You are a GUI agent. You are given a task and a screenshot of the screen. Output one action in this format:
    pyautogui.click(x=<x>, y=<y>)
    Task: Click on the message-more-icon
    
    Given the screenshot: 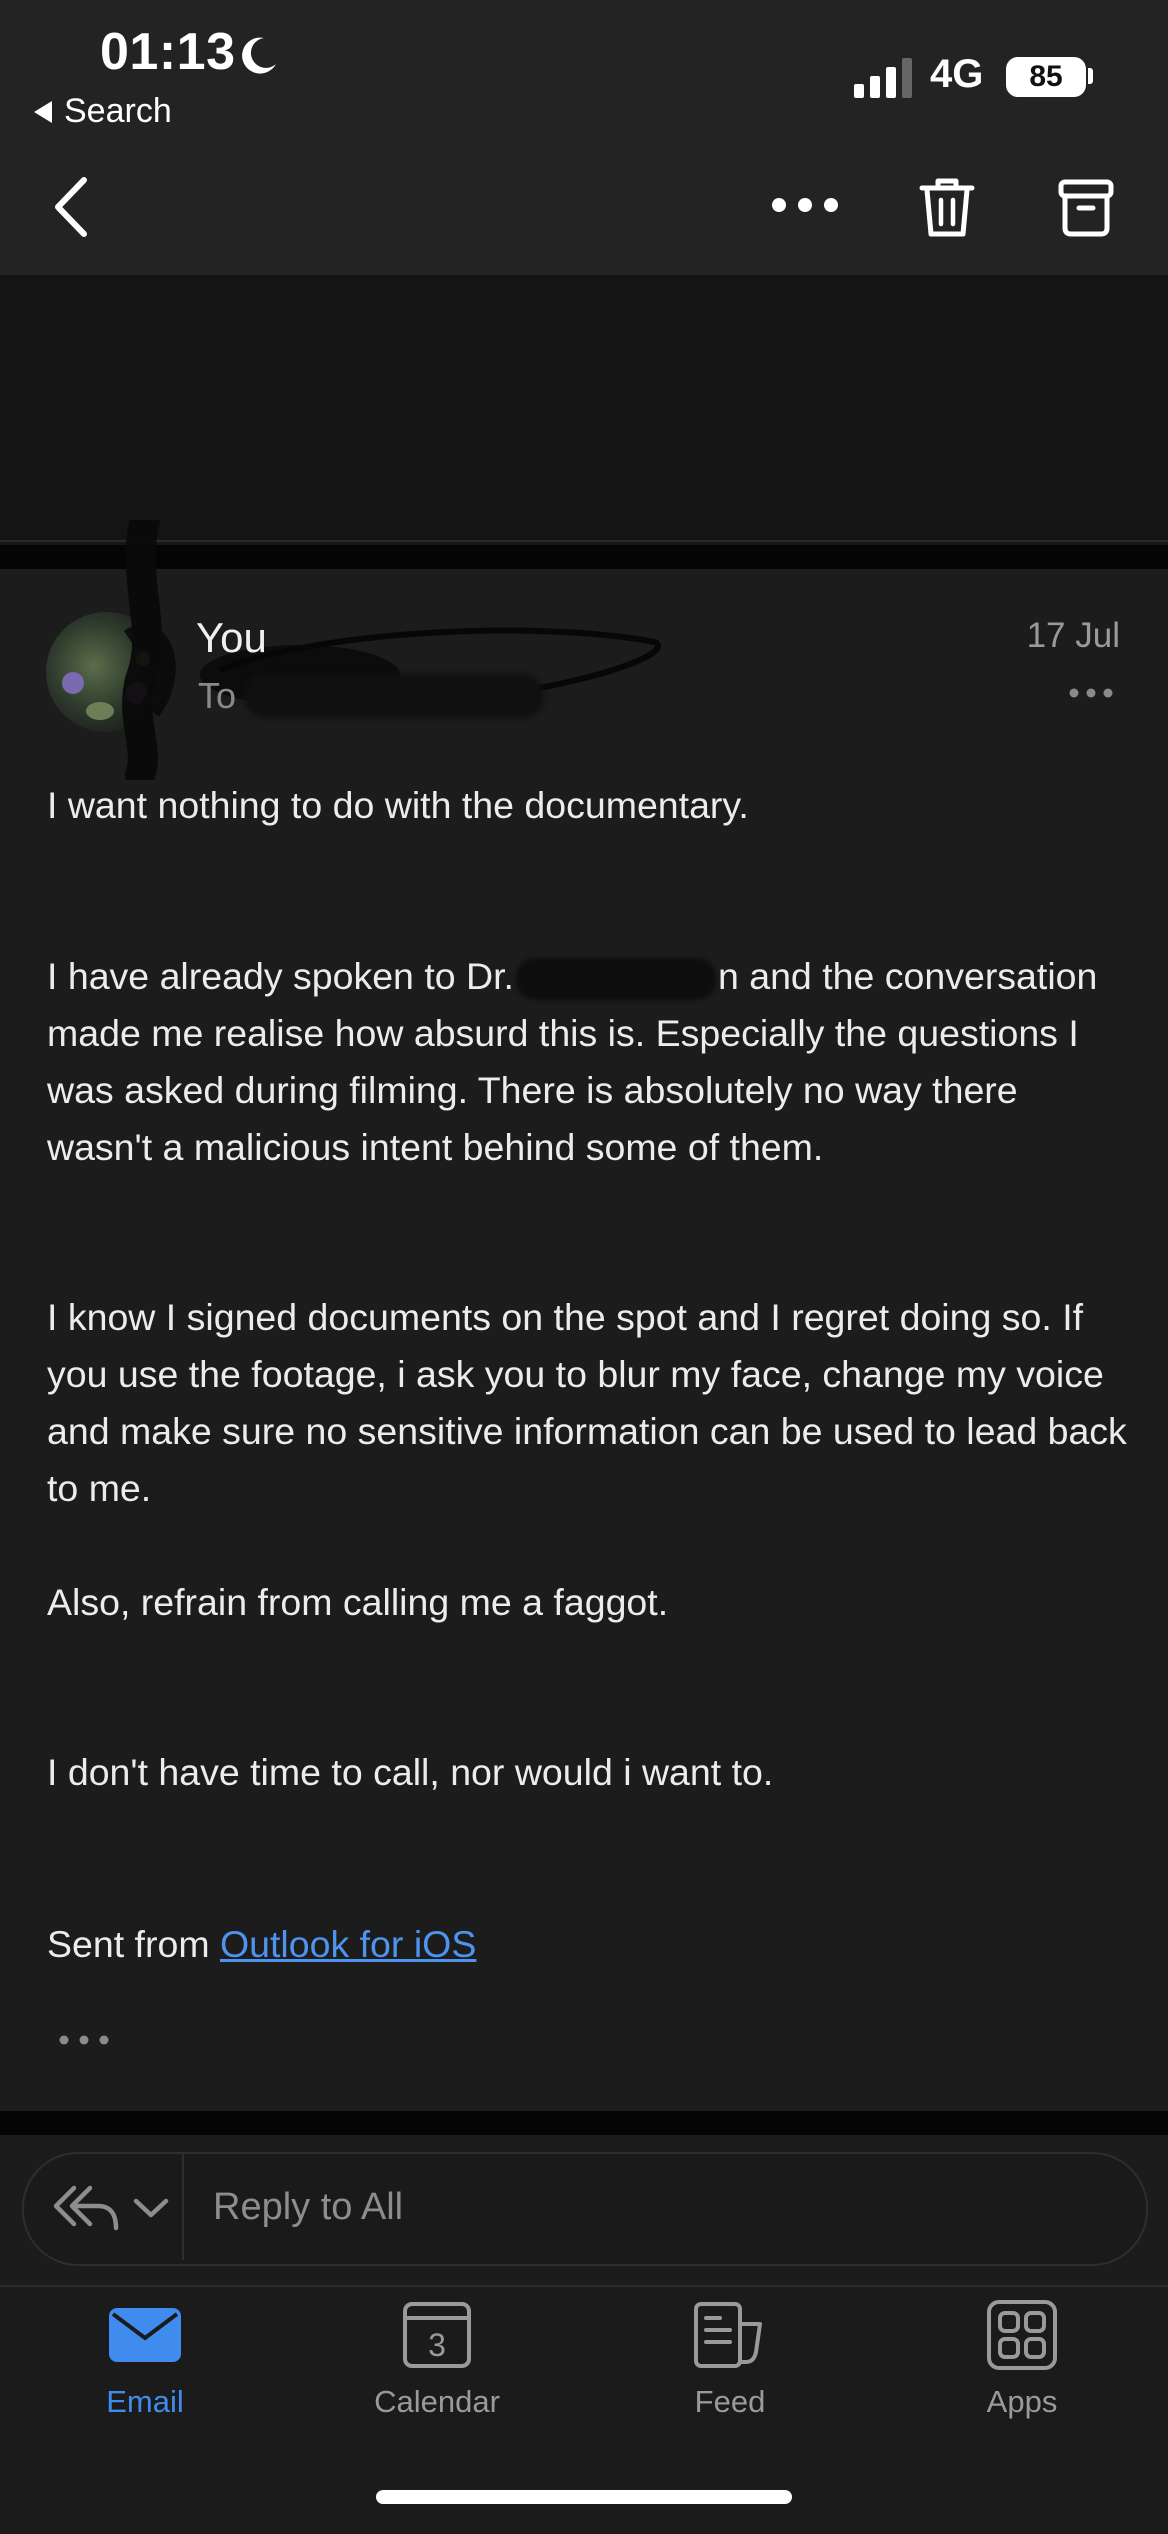 What is the action you would take?
    pyautogui.click(x=1091, y=693)
    